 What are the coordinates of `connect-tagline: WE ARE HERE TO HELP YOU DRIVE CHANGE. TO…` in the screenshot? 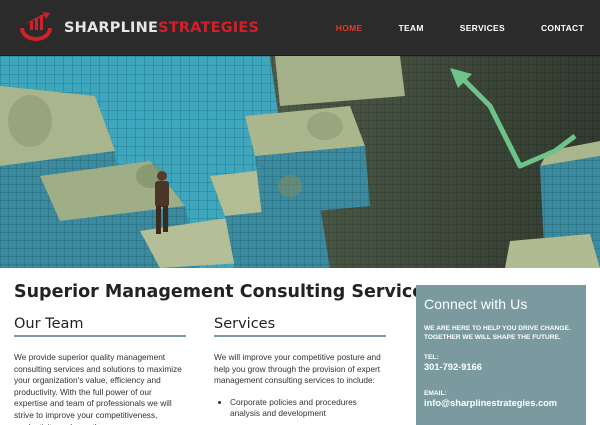 It's located at (501, 333).